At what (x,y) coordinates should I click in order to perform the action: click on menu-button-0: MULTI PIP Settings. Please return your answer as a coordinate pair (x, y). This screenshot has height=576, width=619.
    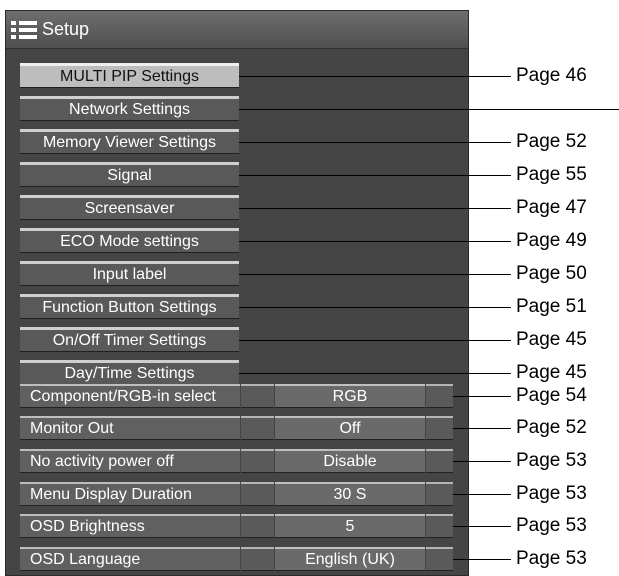
    Looking at the image, I should click on (129, 75).